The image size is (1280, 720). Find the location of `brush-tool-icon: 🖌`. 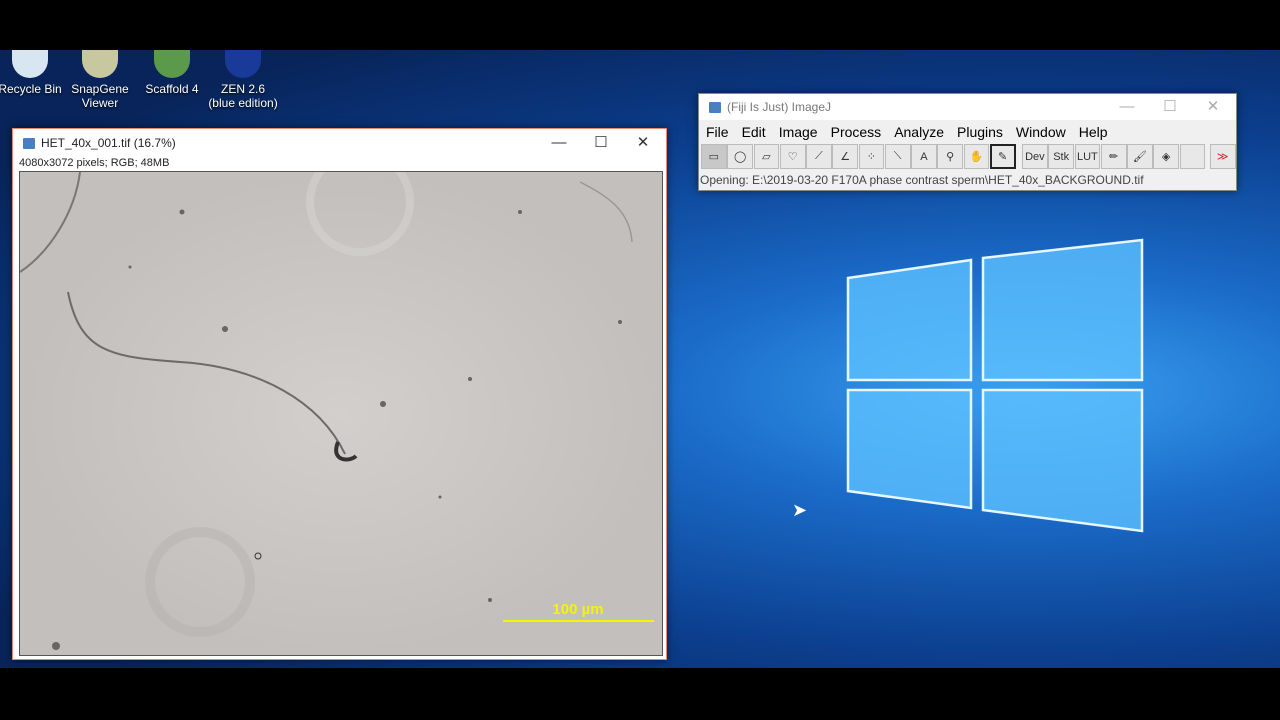

brush-tool-icon: 🖌 is located at coordinates (1140, 156).